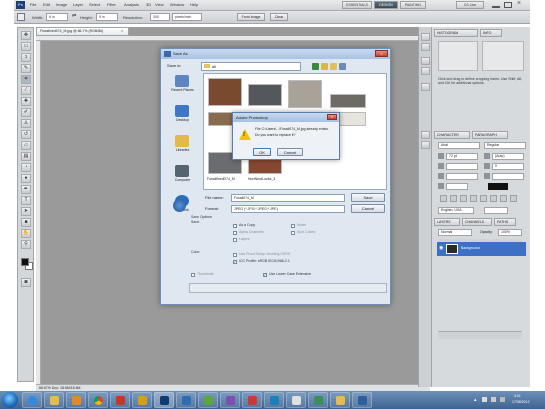  I want to click on type-tool-icon: T, so click(26, 200).